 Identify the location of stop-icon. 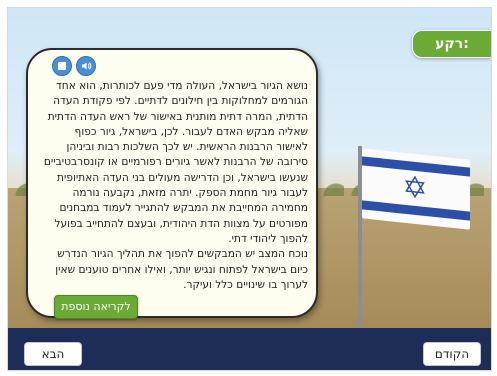
(62, 66).